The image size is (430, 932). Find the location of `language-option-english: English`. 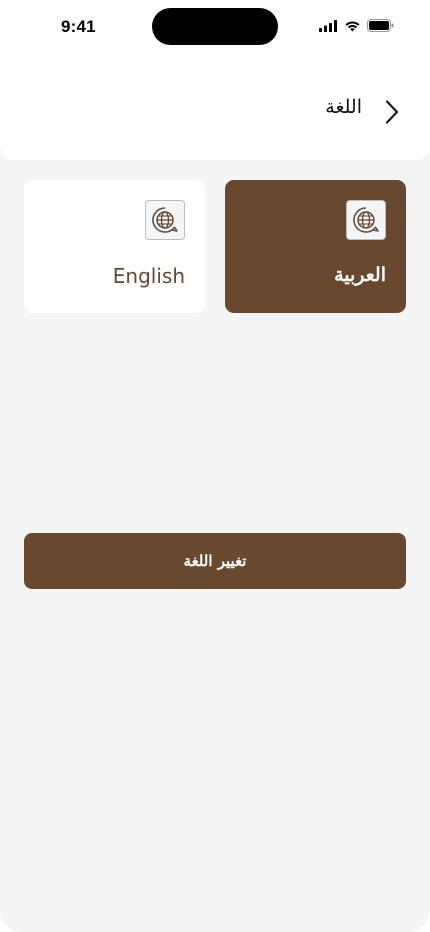

language-option-english: English is located at coordinates (114, 246).